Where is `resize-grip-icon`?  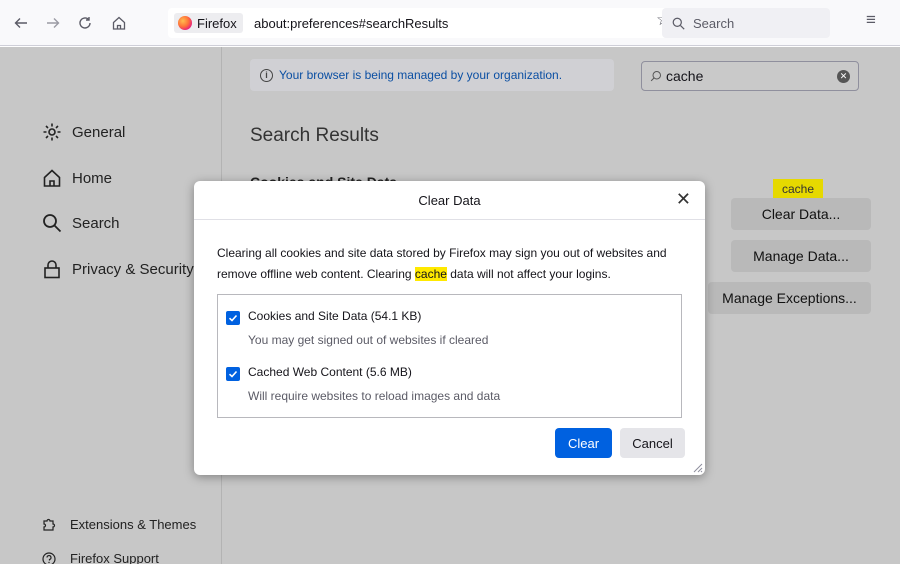 resize-grip-icon is located at coordinates (697, 467).